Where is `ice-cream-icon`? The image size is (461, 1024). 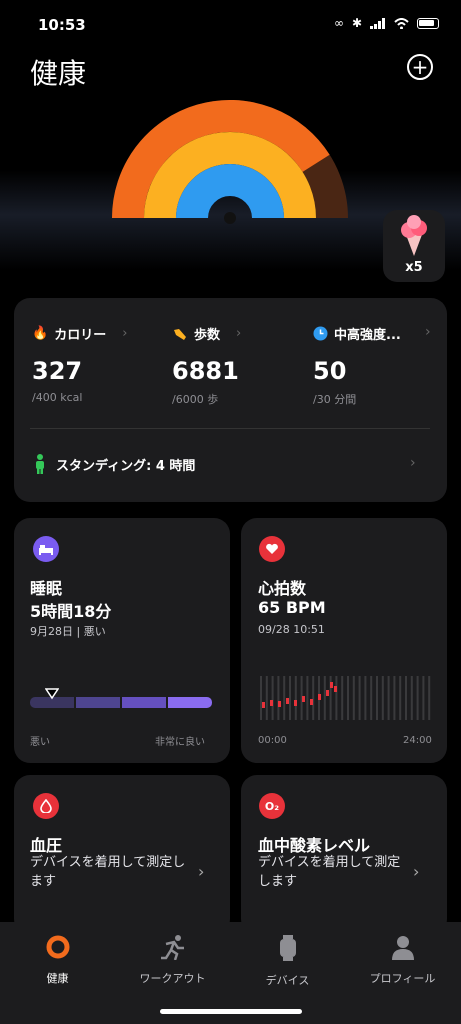
ice-cream-icon is located at coordinates (414, 235).